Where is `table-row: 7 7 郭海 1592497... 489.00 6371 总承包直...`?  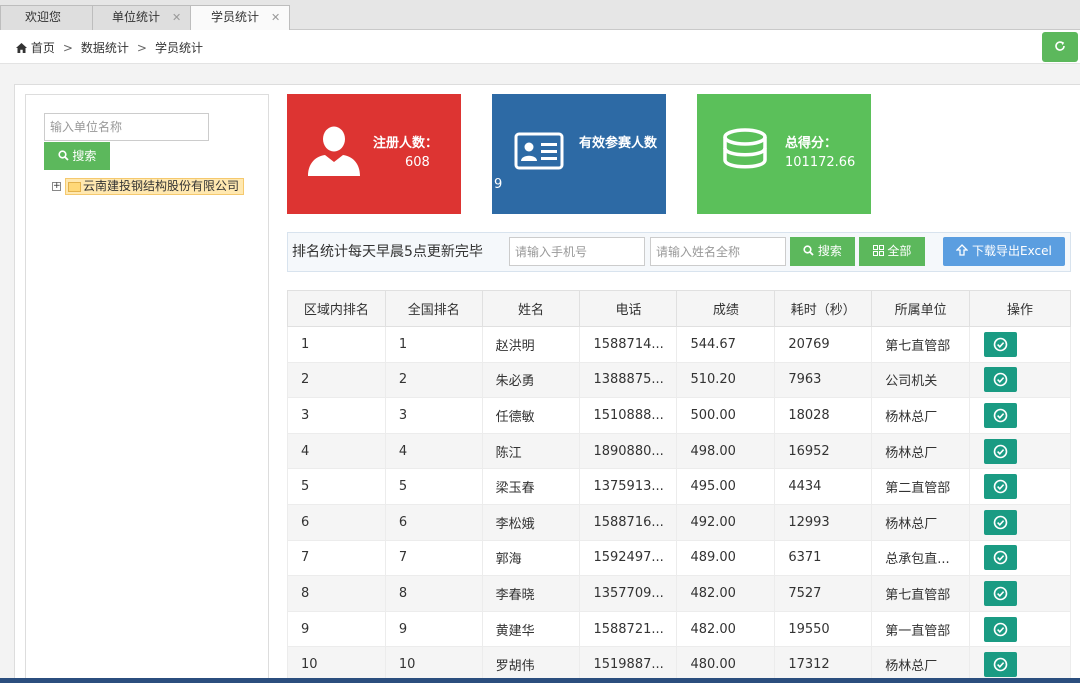 table-row: 7 7 郭海 1592497... 489.00 6371 总承包直... is located at coordinates (679, 558).